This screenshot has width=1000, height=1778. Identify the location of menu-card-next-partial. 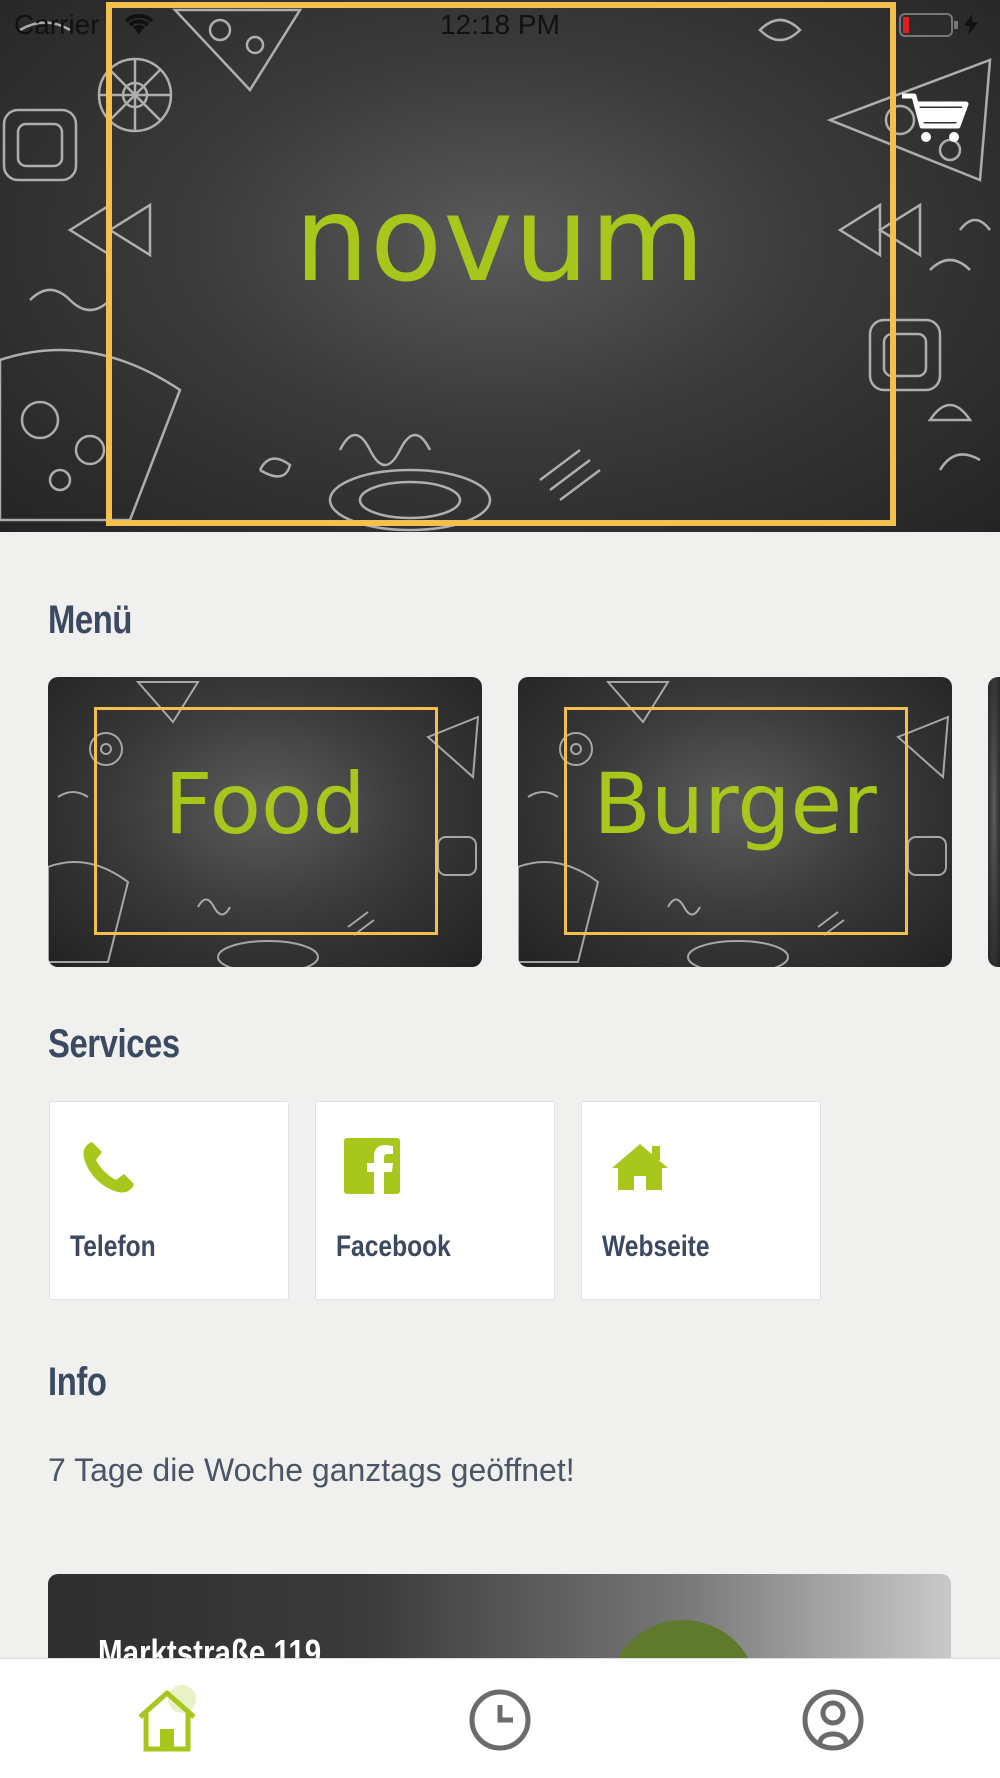
(994, 822).